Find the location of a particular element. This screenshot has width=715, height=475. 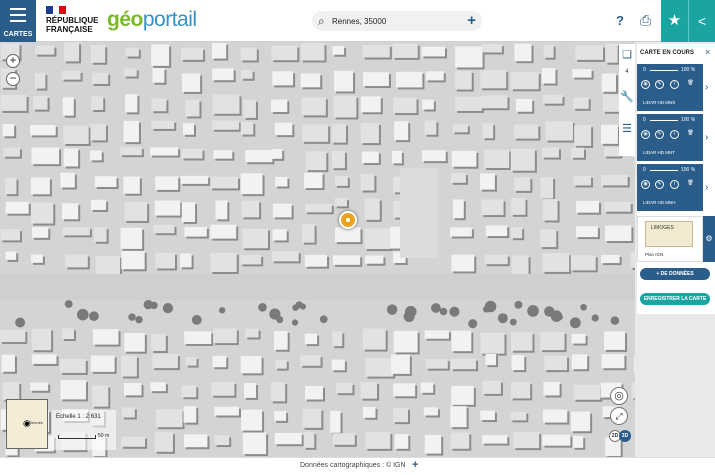

layer-name: LIDAR HD MNS is located at coordinates (659, 102).